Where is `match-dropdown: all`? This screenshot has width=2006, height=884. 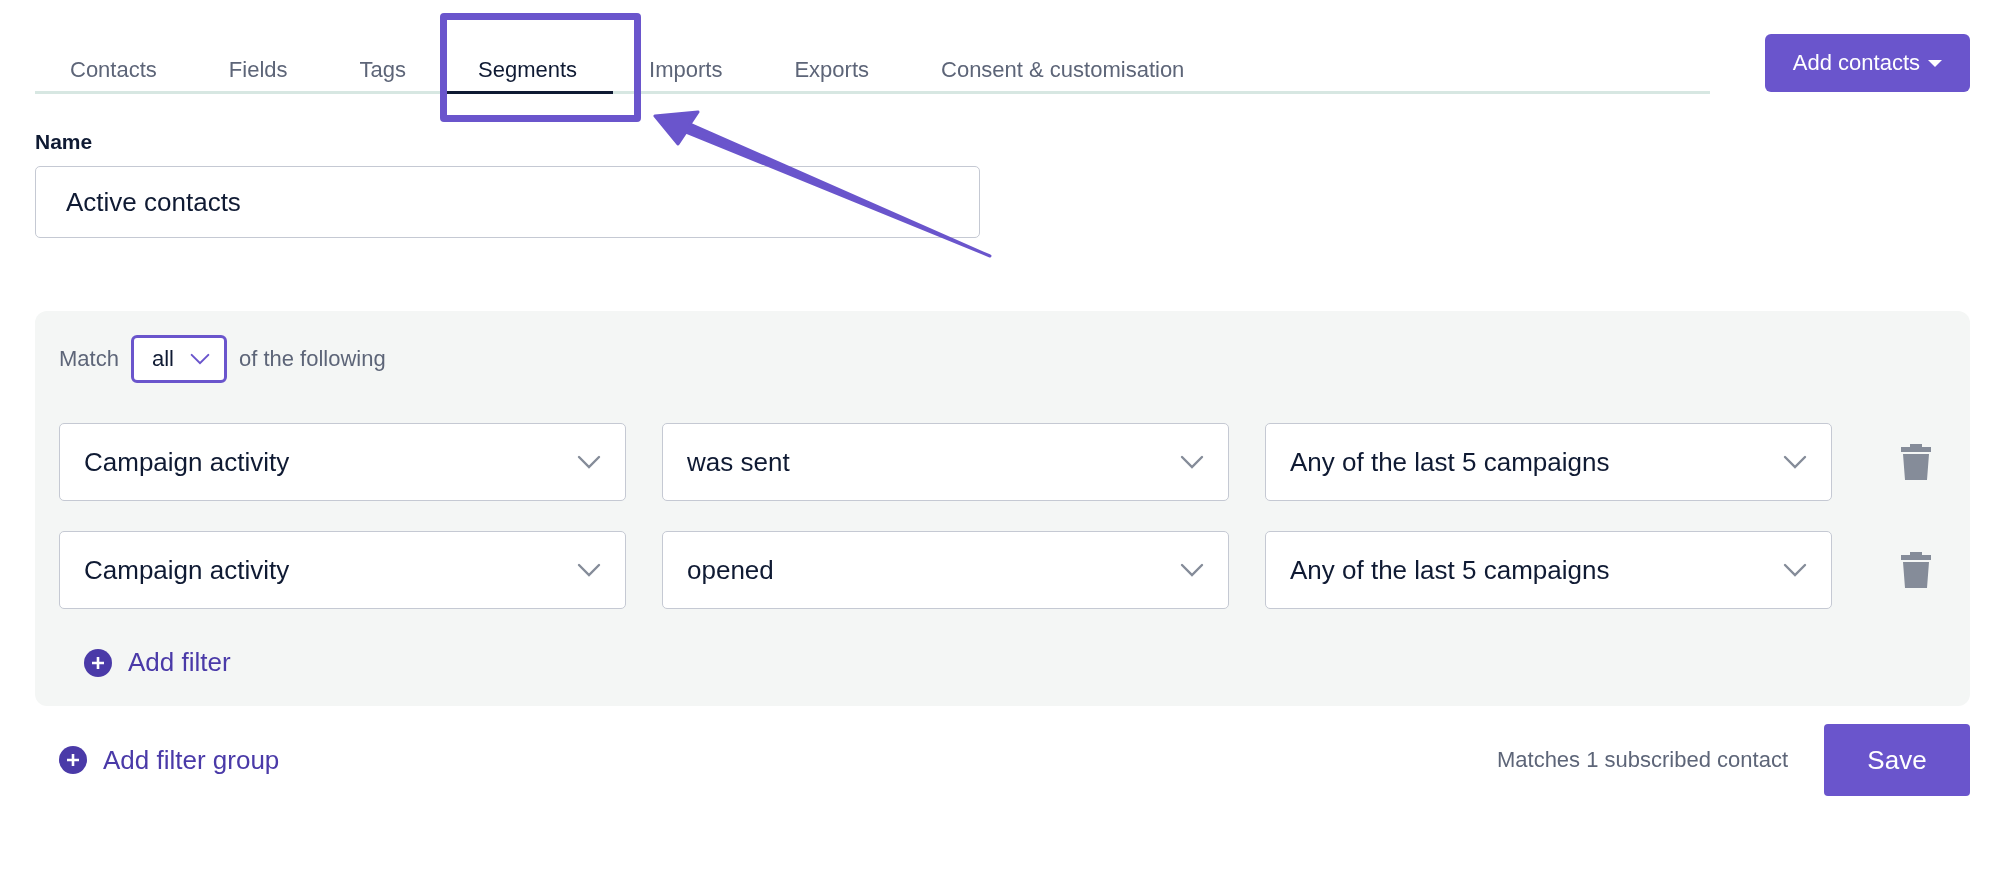
match-dropdown: all is located at coordinates (178, 359).